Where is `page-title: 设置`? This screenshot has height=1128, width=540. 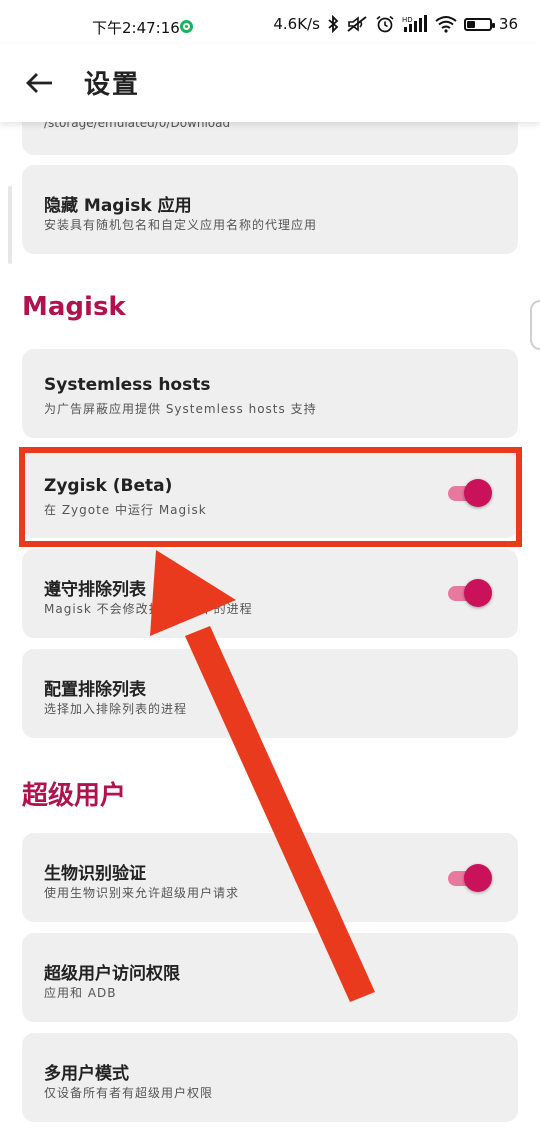
page-title: 设置 is located at coordinates (112, 85).